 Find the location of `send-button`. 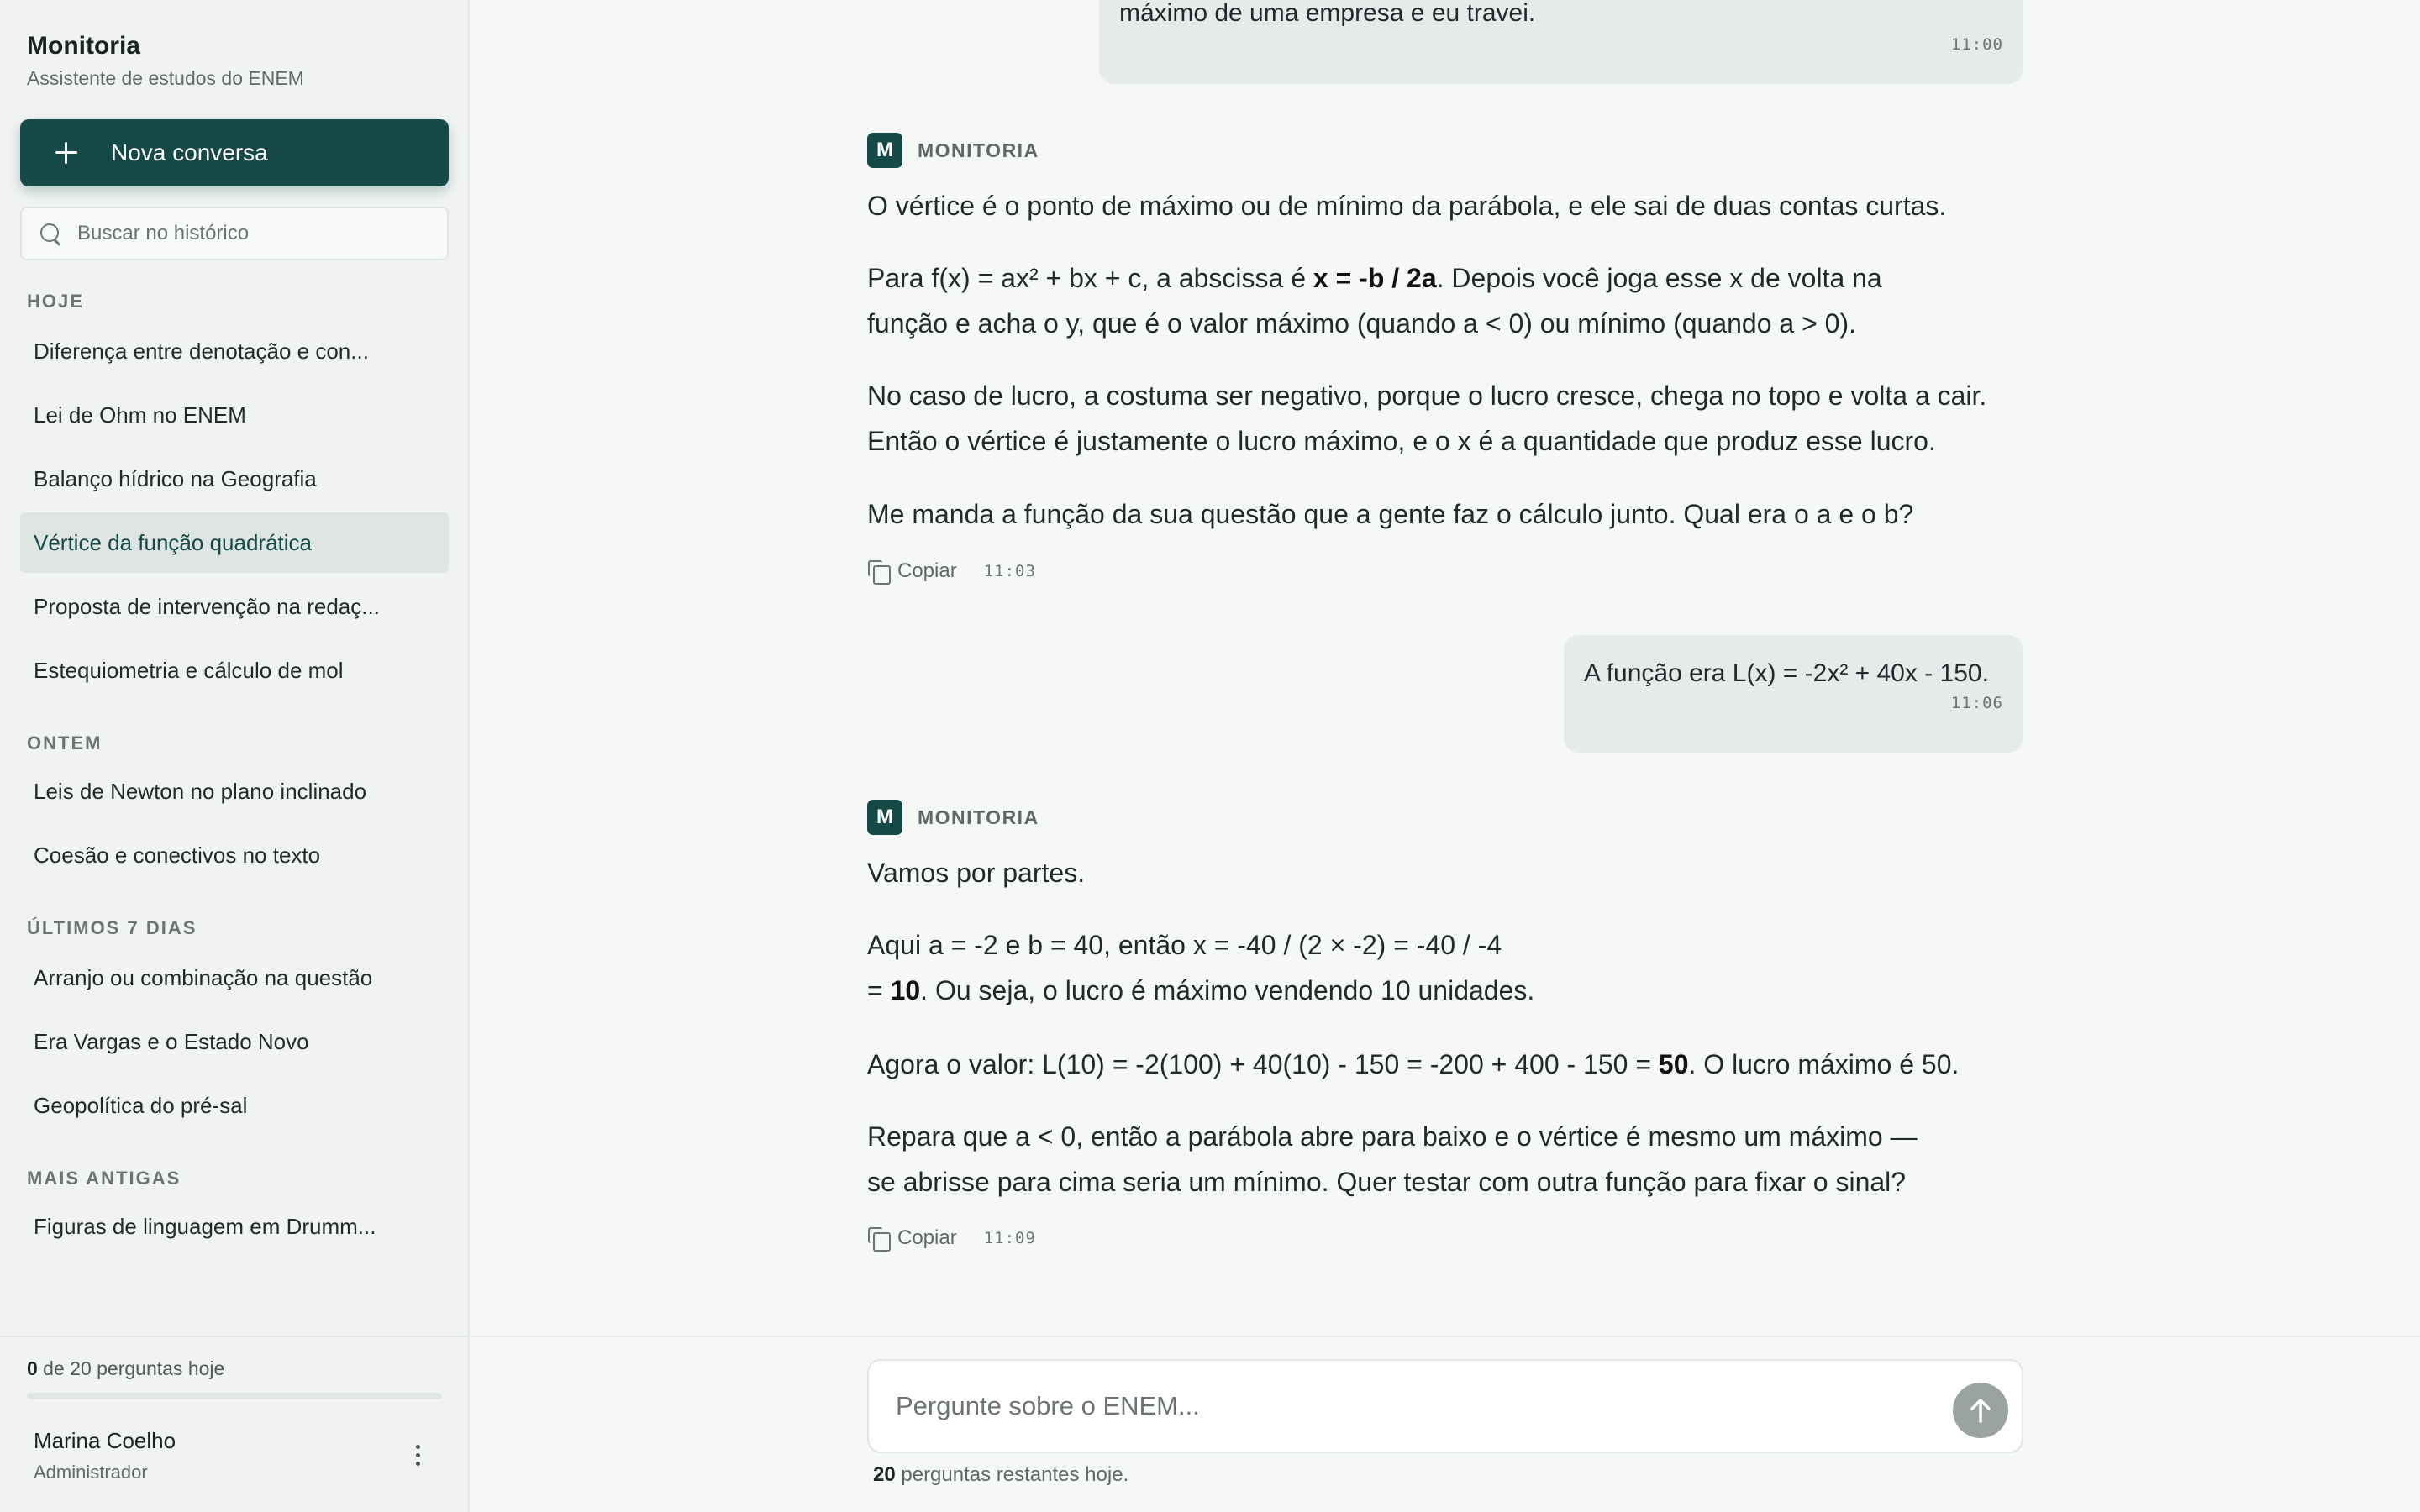

send-button is located at coordinates (1981, 1410).